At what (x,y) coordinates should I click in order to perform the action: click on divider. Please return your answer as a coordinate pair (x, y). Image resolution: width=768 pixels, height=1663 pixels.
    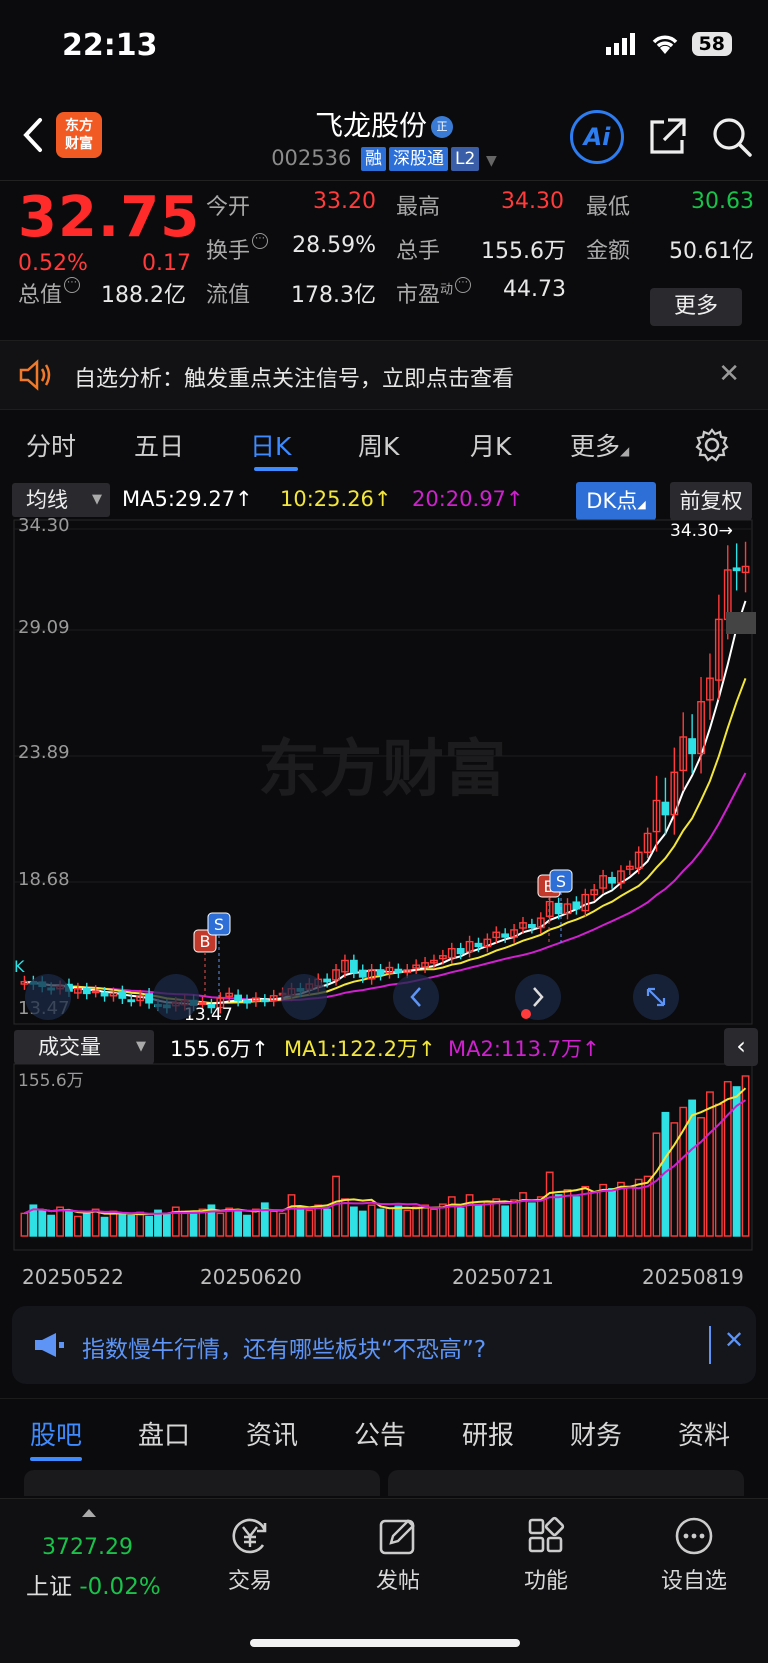
    Looking at the image, I should click on (710, 1345).